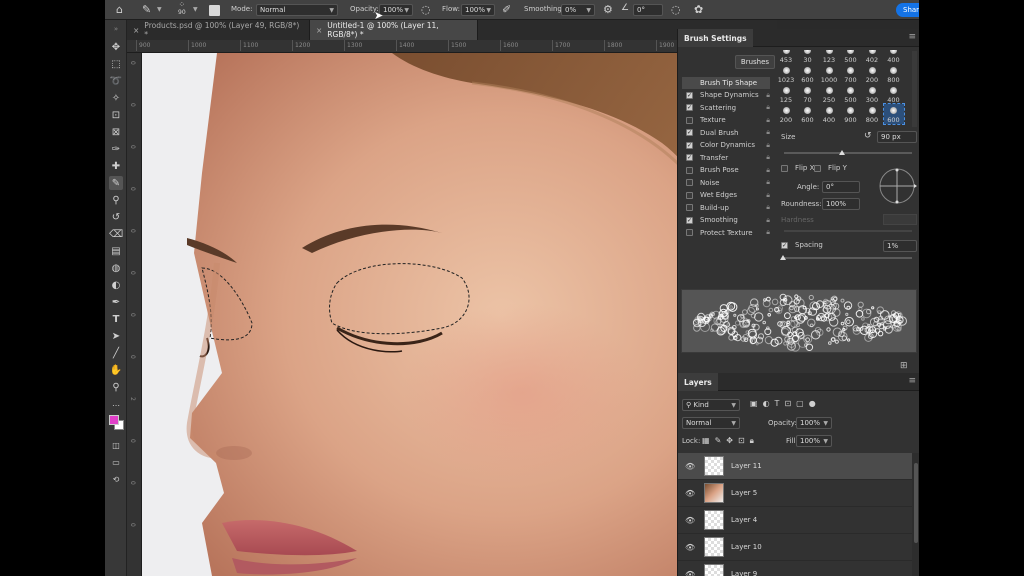 This screenshot has width=1024, height=576. I want to click on brush-tip-preset: 1023, so click(786, 74).